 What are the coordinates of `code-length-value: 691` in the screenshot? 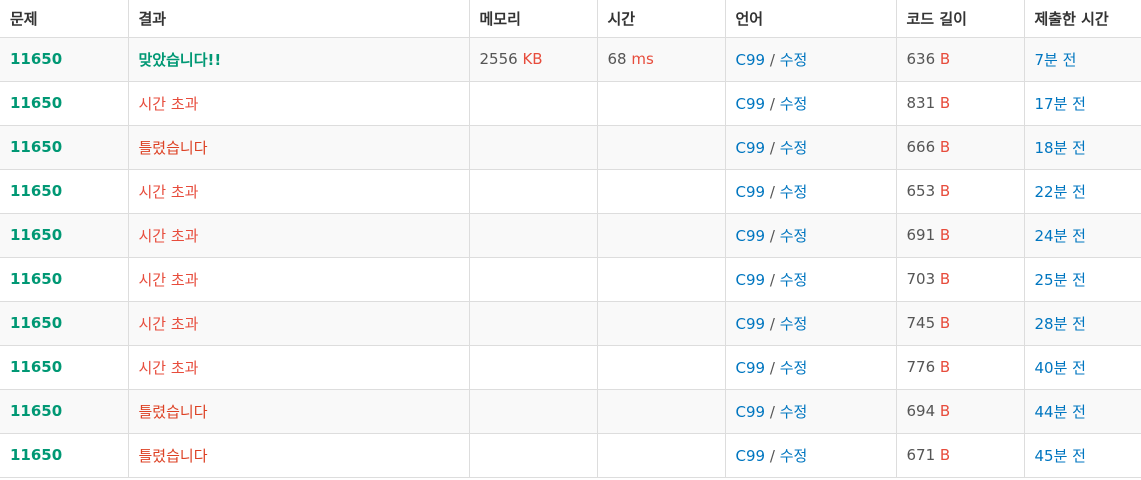 It's located at (921, 235).